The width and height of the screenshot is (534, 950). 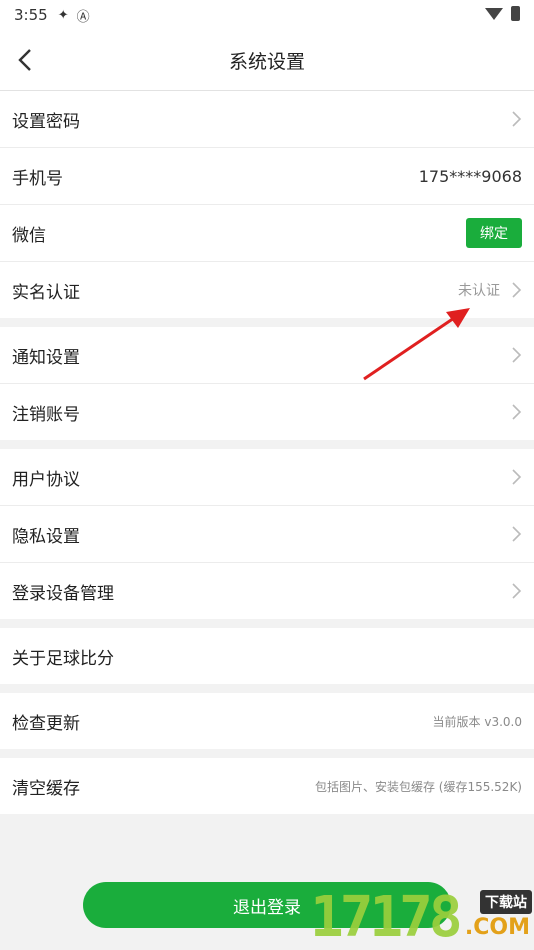 What do you see at coordinates (83, 17) in the screenshot?
I see `a-notification-icon: Ⓐ` at bounding box center [83, 17].